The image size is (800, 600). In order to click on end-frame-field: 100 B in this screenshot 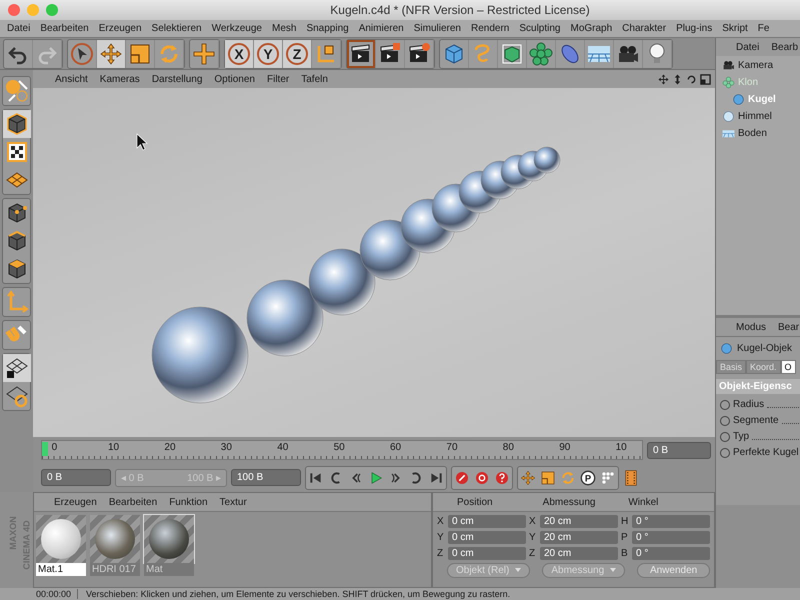, I will do `click(266, 477)`.